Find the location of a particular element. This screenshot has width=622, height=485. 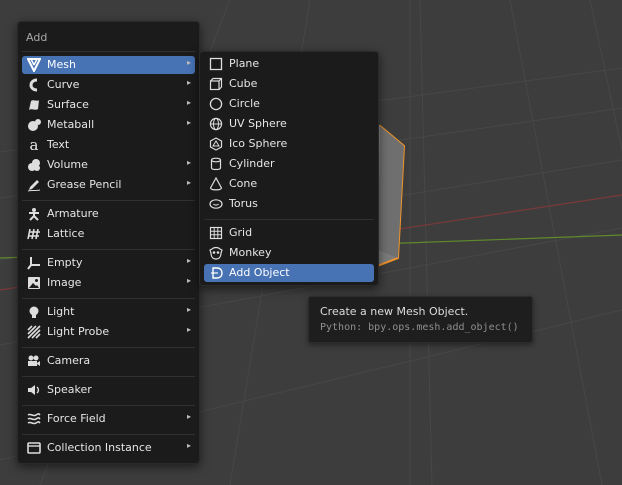

menu-item-collection-instance: Collection Instance ▸ is located at coordinates (108, 448).